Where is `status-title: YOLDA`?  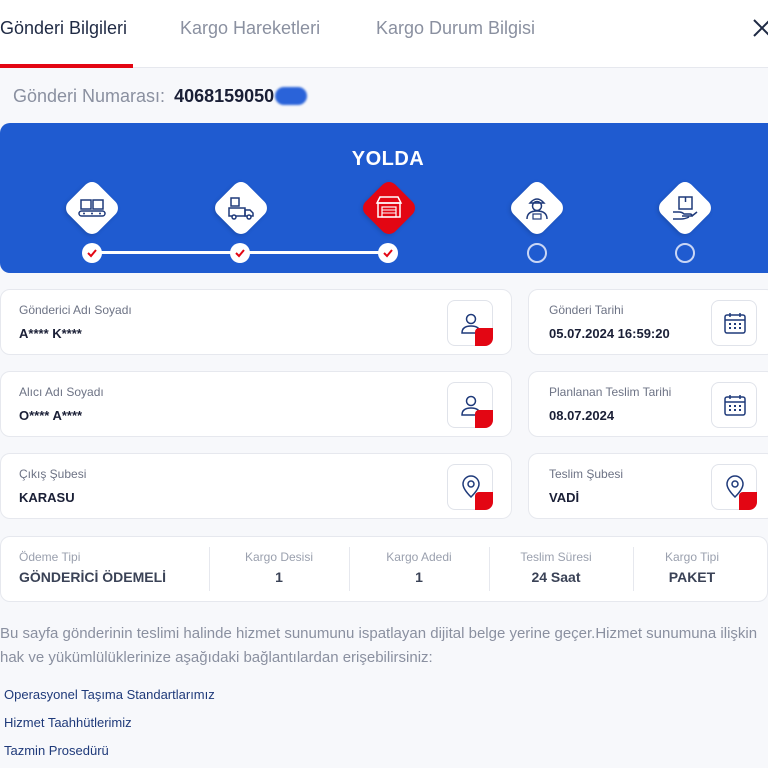
status-title: YOLDA is located at coordinates (388, 159).